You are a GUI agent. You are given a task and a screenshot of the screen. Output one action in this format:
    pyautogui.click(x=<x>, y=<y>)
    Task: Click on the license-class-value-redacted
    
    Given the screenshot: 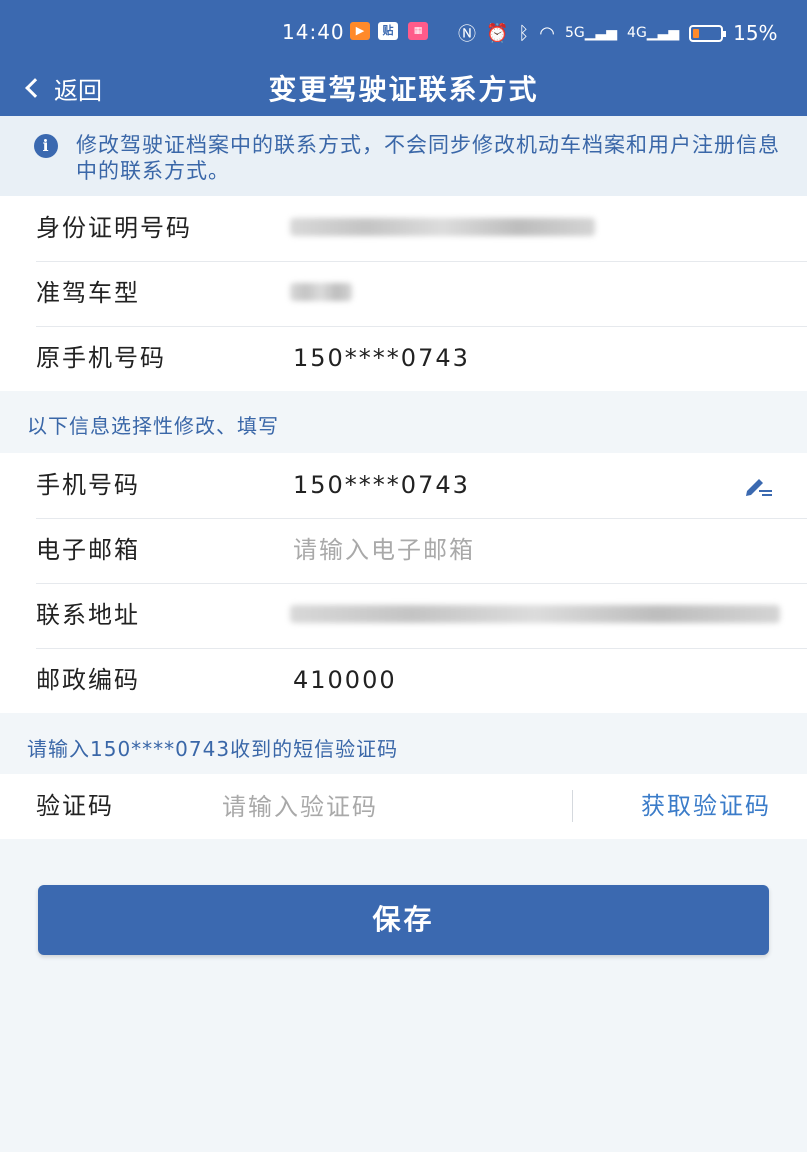 What is the action you would take?
    pyautogui.click(x=321, y=292)
    